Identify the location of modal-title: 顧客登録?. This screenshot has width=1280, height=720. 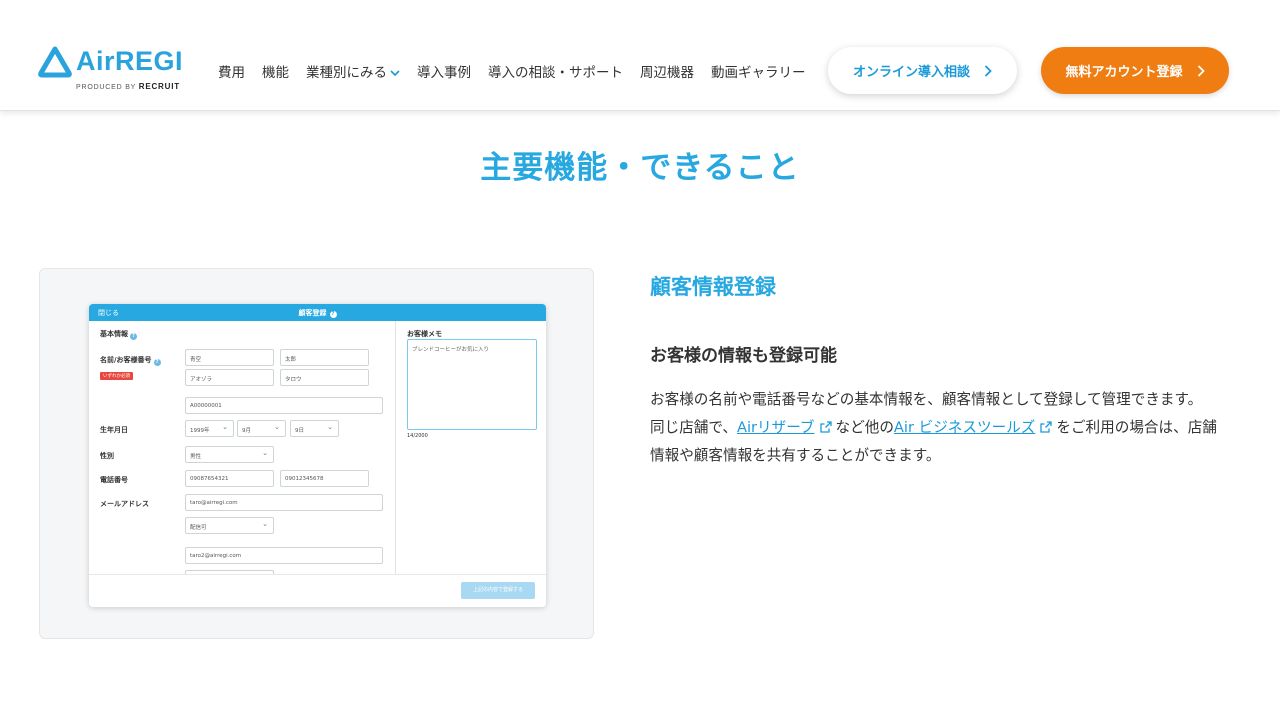
(317, 313).